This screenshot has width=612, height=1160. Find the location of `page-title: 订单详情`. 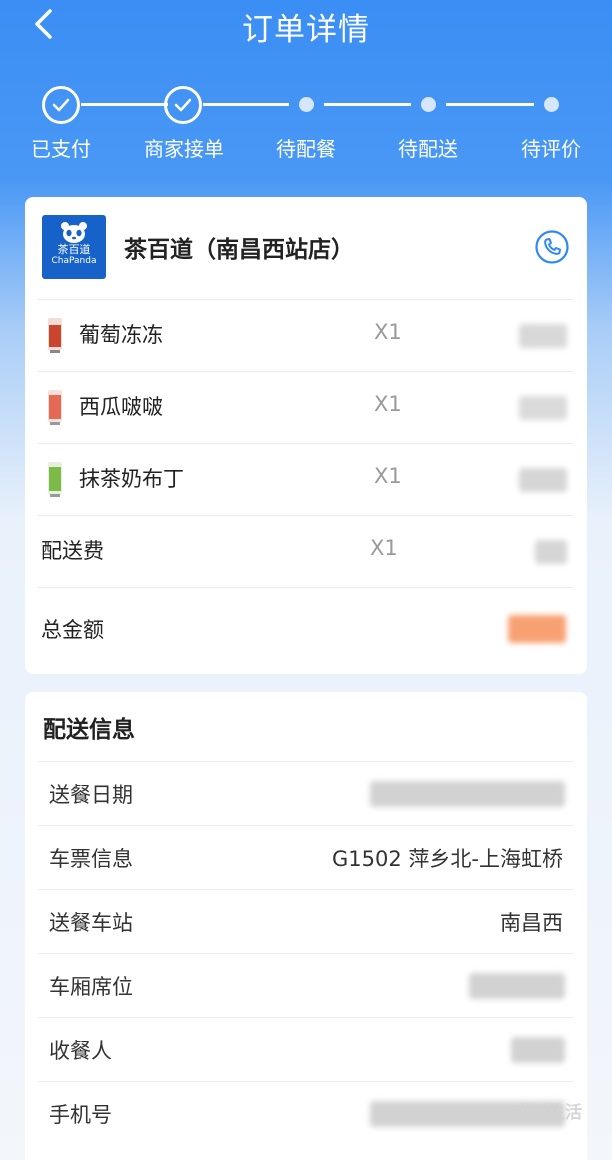

page-title: 订单详情 is located at coordinates (306, 30).